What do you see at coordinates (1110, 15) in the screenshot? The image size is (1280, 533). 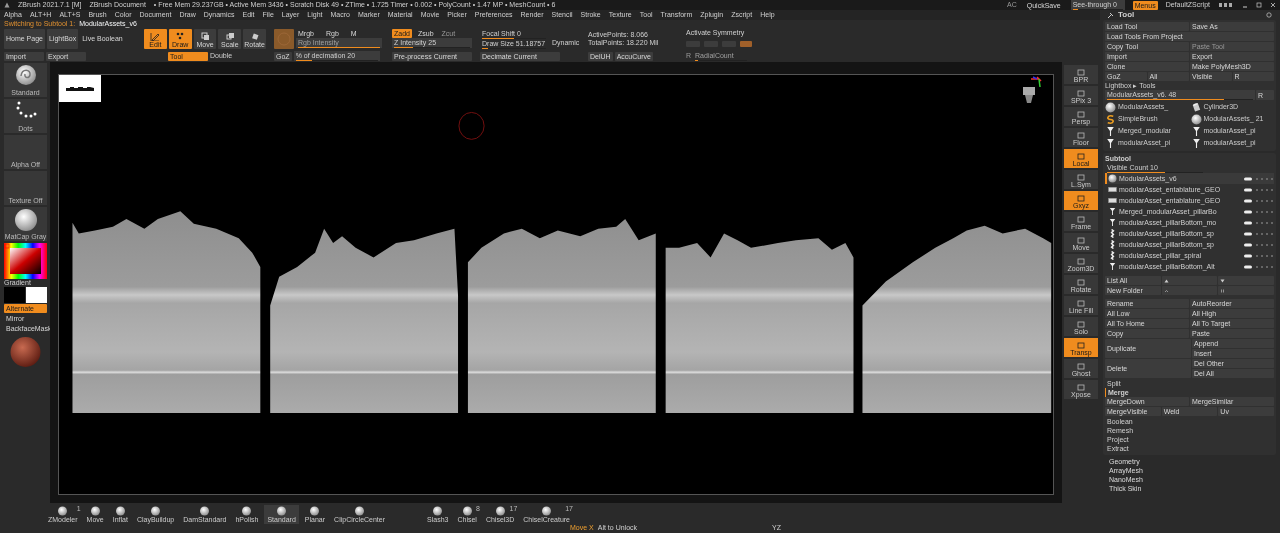 I see `hammer-icon` at bounding box center [1110, 15].